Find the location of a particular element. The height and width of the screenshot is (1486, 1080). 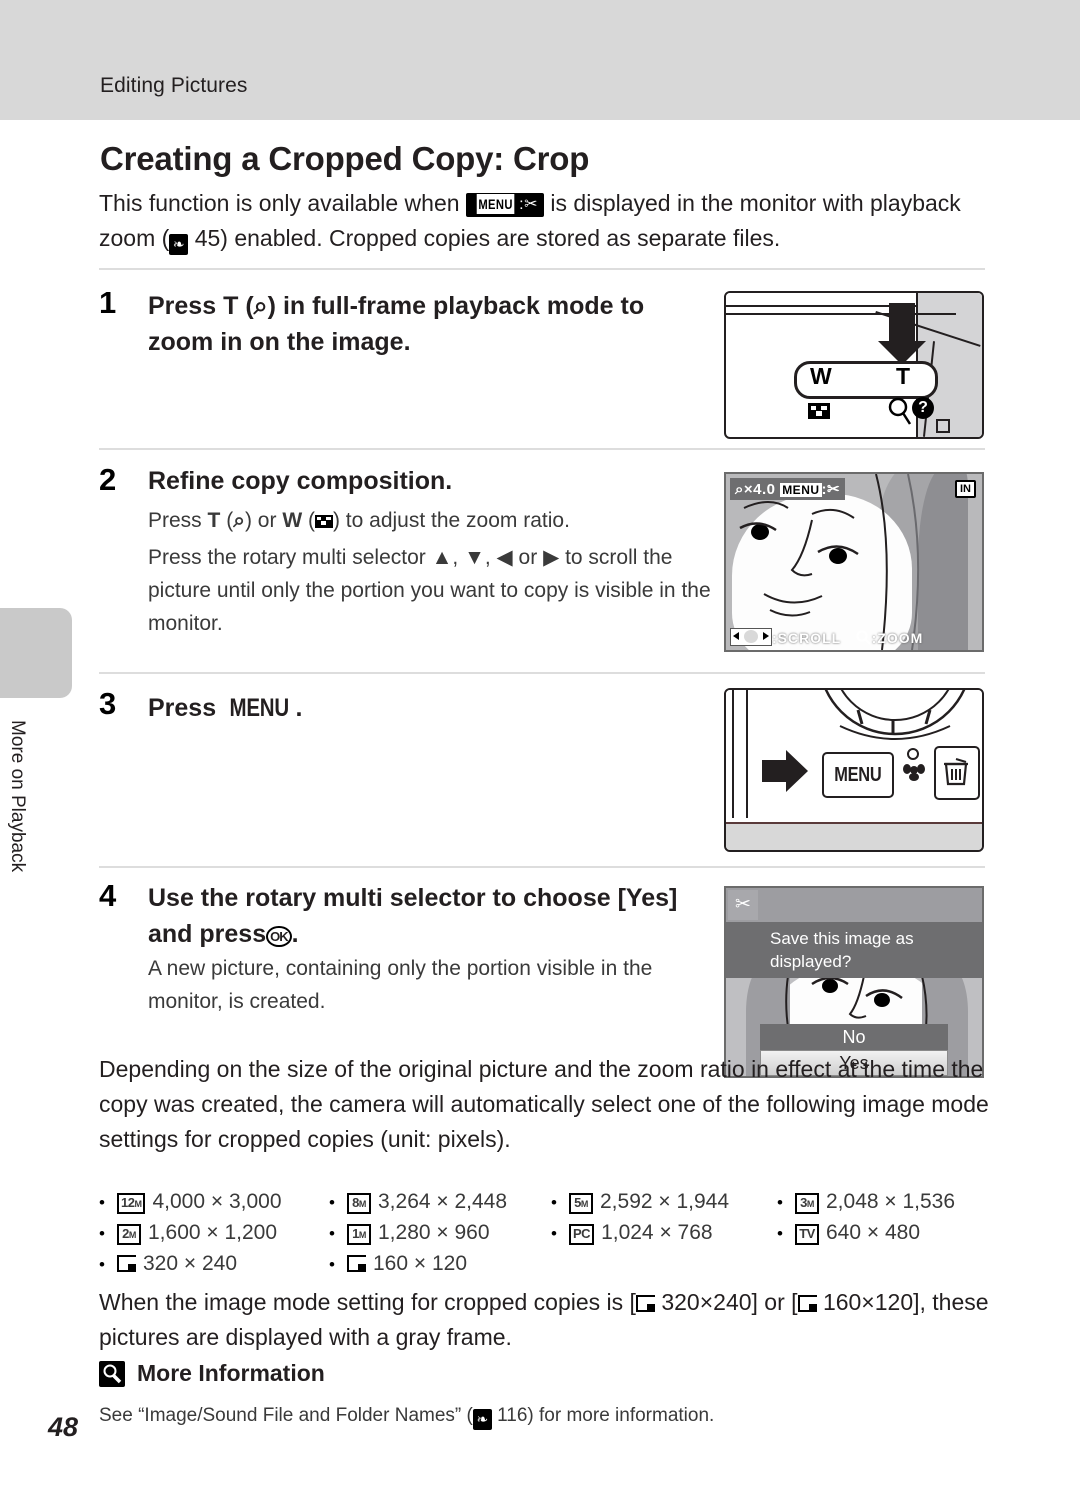

image-mode-item: • 320 × 240 is located at coordinates (214, 1267).